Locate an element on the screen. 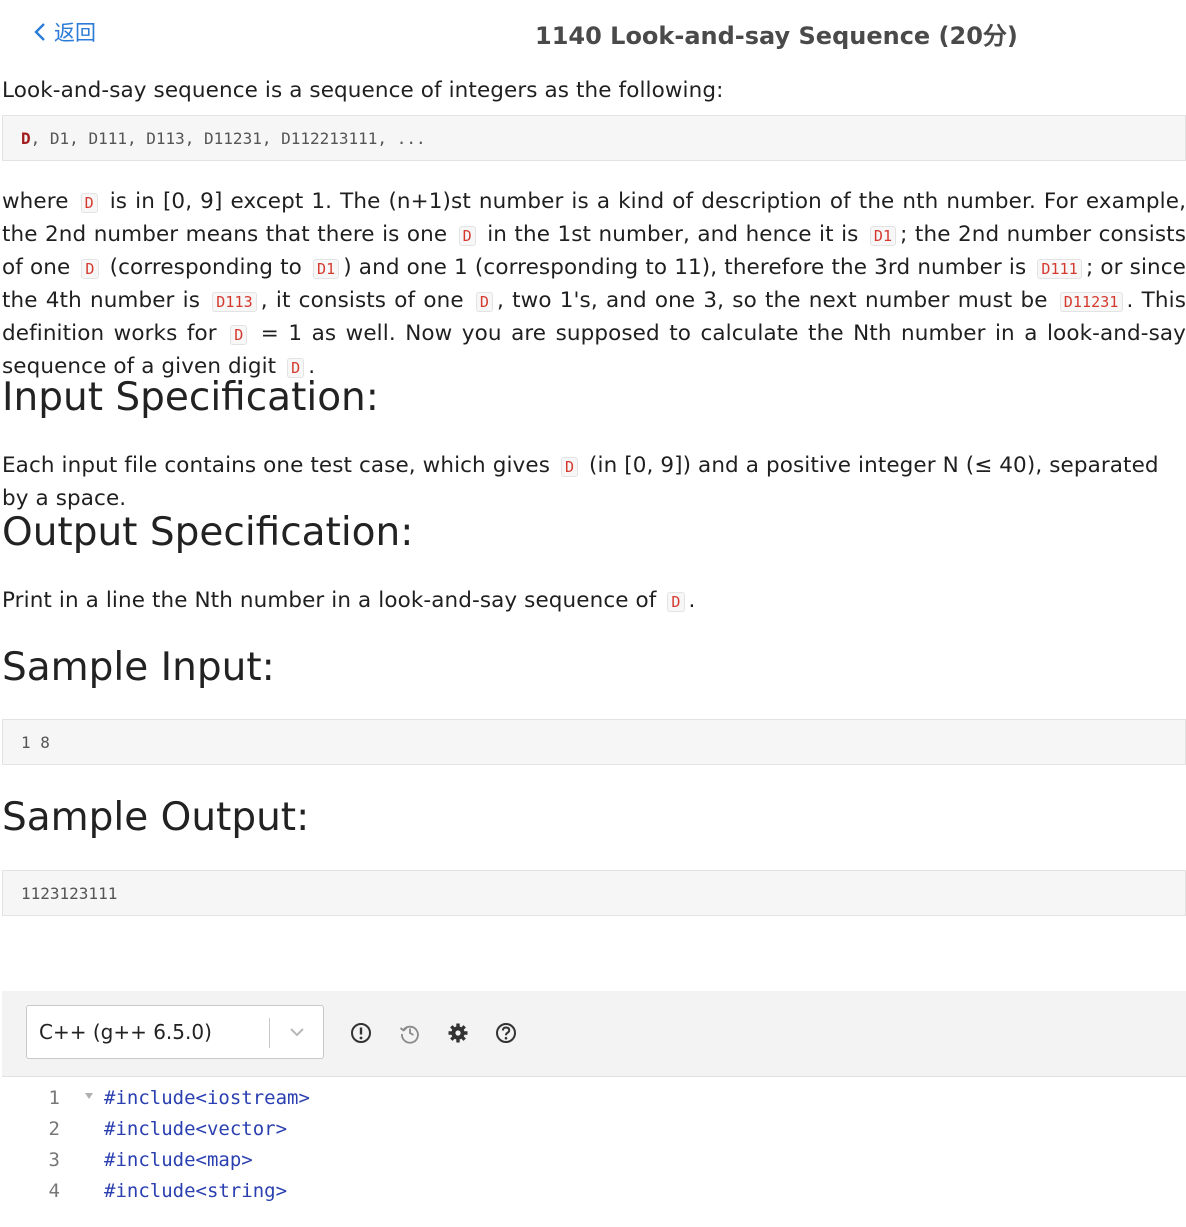 The height and width of the screenshot is (1227, 1186). inline-code: D111 is located at coordinates (1059, 269).